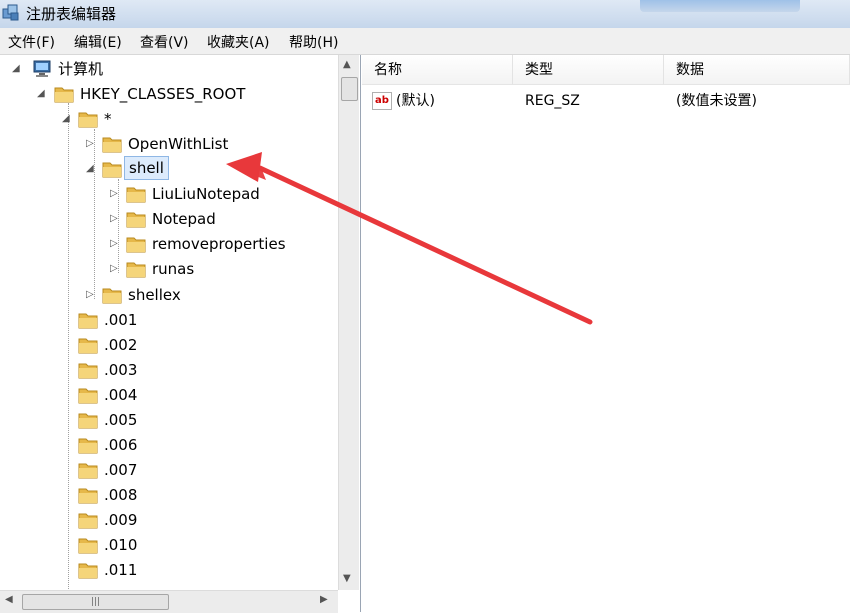  Describe the element at coordinates (10, 12) in the screenshot. I see `regedit-icon` at that location.